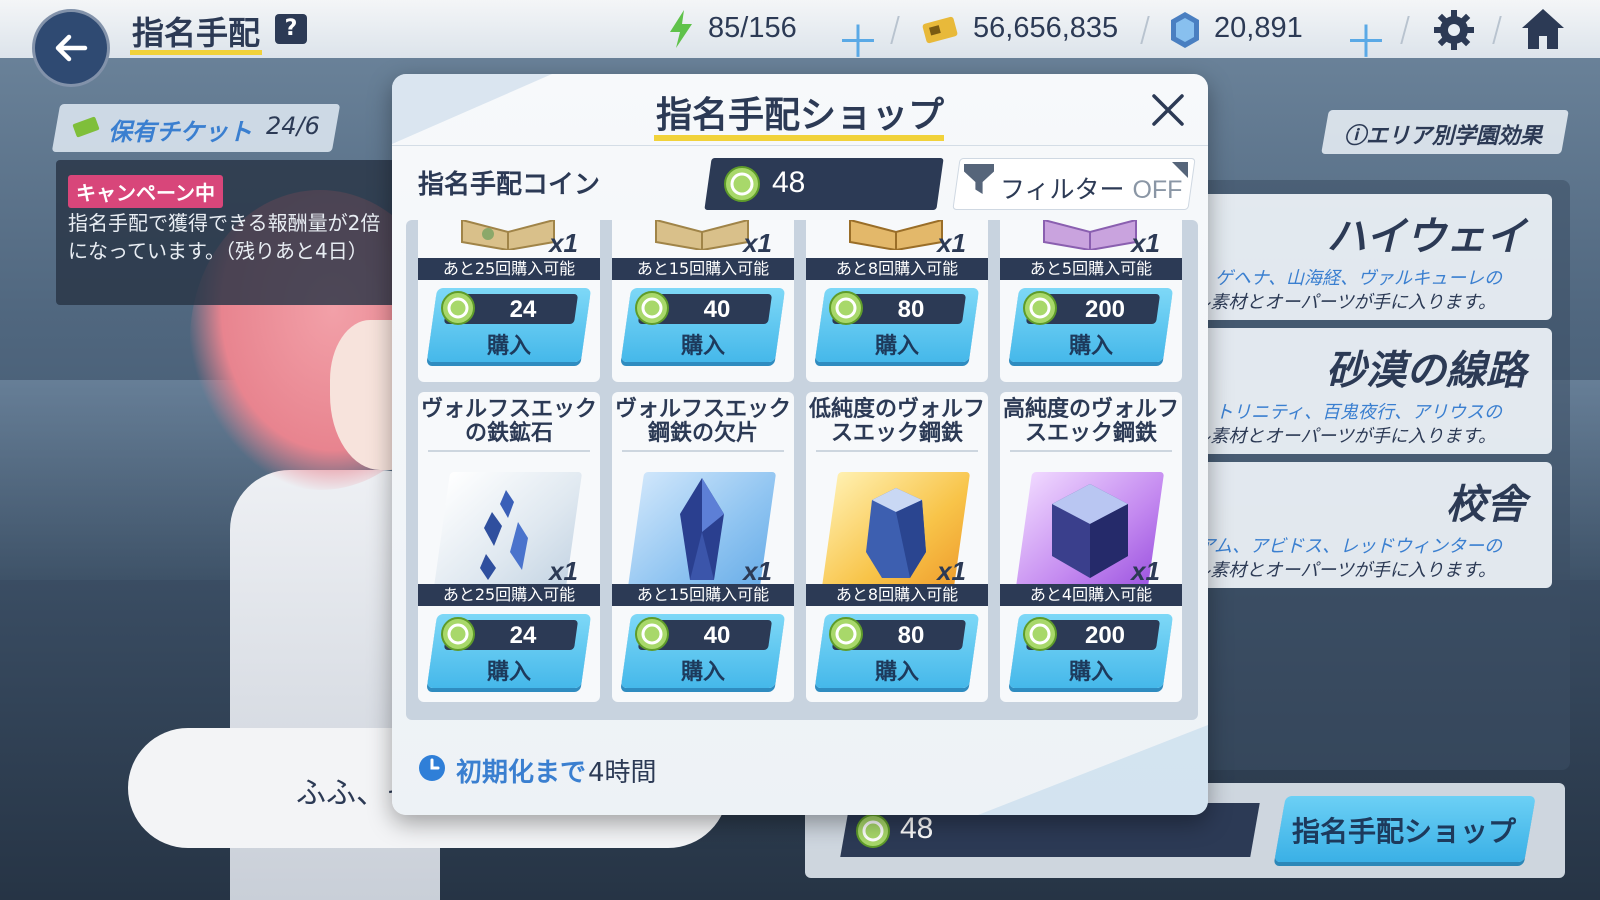 Image resolution: width=1600 pixels, height=900 pixels. What do you see at coordinates (291, 29) in the screenshot?
I see `help-icon: ?` at bounding box center [291, 29].